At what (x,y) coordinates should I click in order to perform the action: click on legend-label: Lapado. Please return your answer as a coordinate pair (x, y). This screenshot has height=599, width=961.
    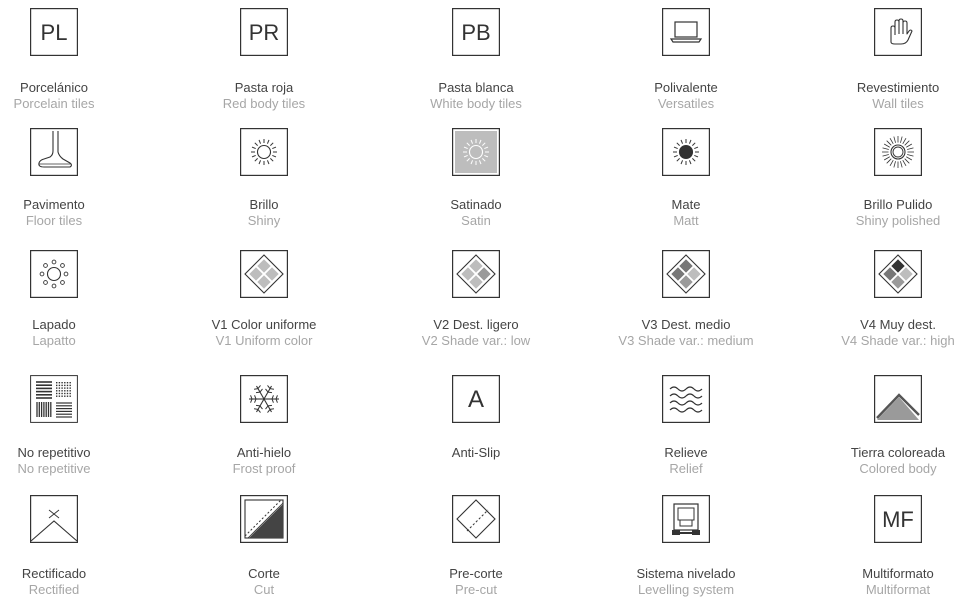
    Looking at the image, I should click on (54, 324).